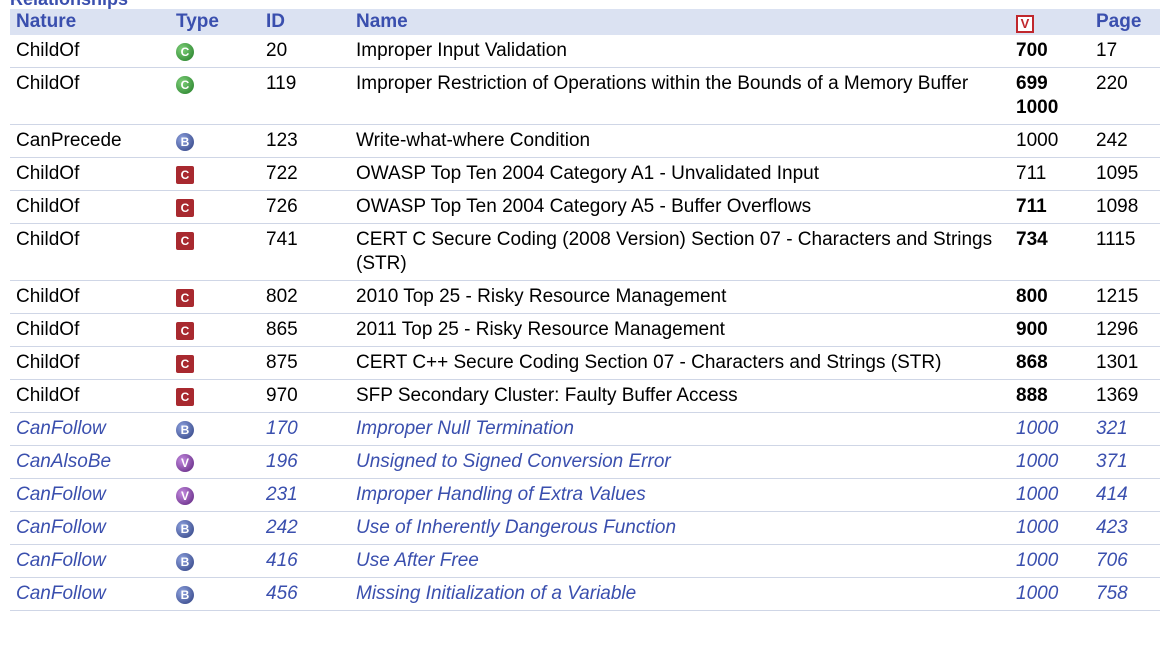  Describe the element at coordinates (90, 462) in the screenshot. I see `nature-cell: CanAlsoBe` at that location.